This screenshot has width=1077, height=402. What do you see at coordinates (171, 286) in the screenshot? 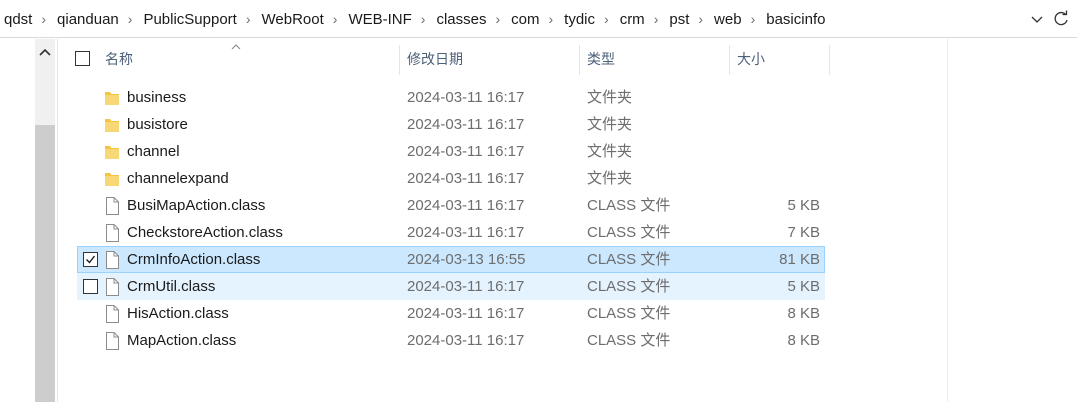
I see `file-name: CrmUtil.class` at bounding box center [171, 286].